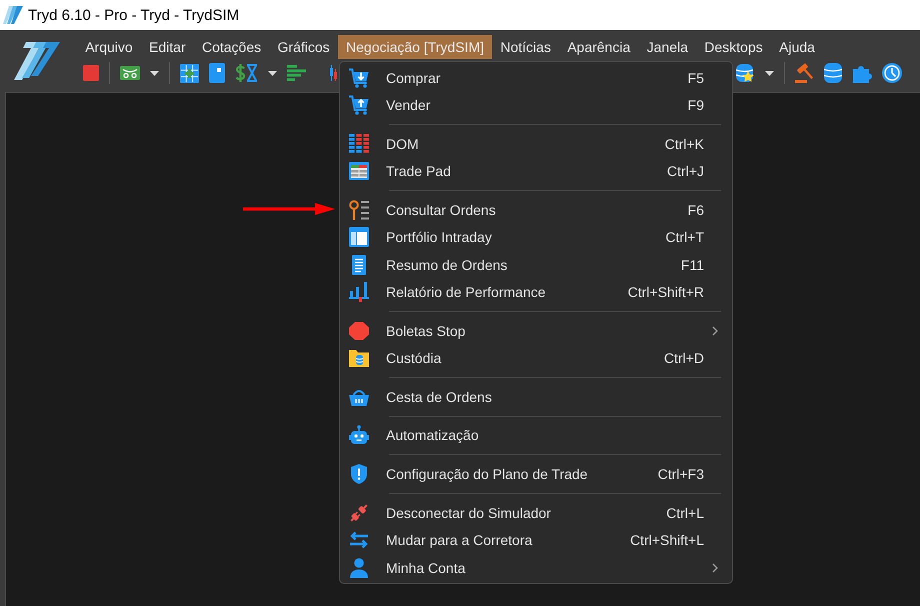 The image size is (920, 606). What do you see at coordinates (134, 15) in the screenshot?
I see `window-title: Tryd 6.10 - Pro - Tryd - TrydSIM` at bounding box center [134, 15].